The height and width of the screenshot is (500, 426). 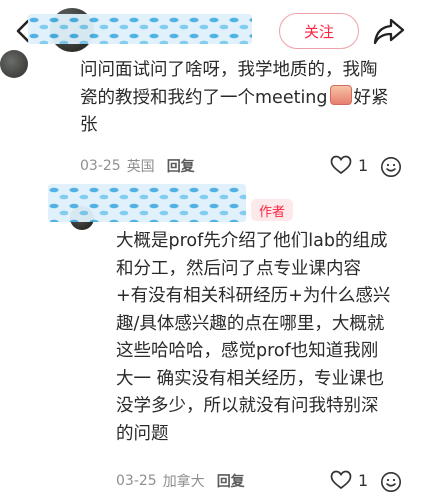 I want to click on sticker-emoji-icon, so click(x=340, y=94).